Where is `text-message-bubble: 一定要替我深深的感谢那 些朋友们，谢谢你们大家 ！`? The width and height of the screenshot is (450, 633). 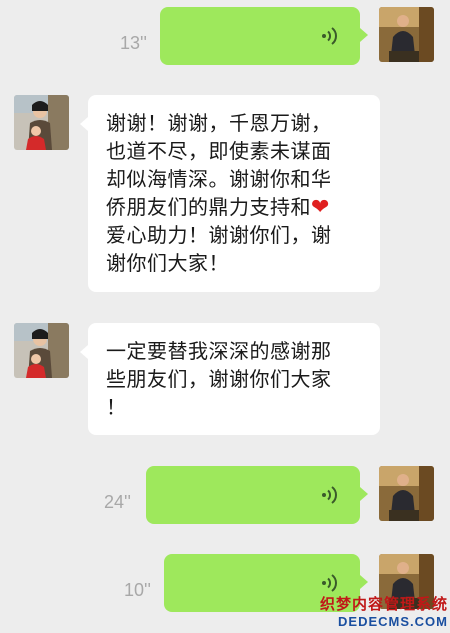
text-message-bubble: 一定要替我深深的感谢那 些朋友们，谢谢你们大家 ！ is located at coordinates (234, 379).